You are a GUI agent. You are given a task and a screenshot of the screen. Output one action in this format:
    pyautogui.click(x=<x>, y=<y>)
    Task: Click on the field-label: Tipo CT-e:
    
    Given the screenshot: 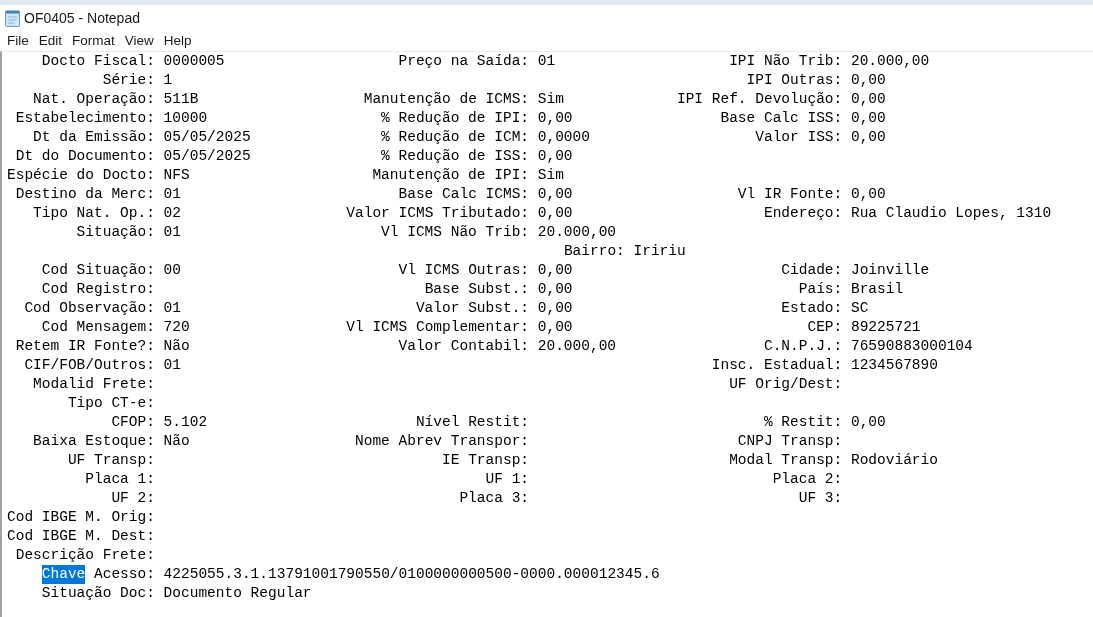 What is the action you would take?
    pyautogui.click(x=111, y=403)
    